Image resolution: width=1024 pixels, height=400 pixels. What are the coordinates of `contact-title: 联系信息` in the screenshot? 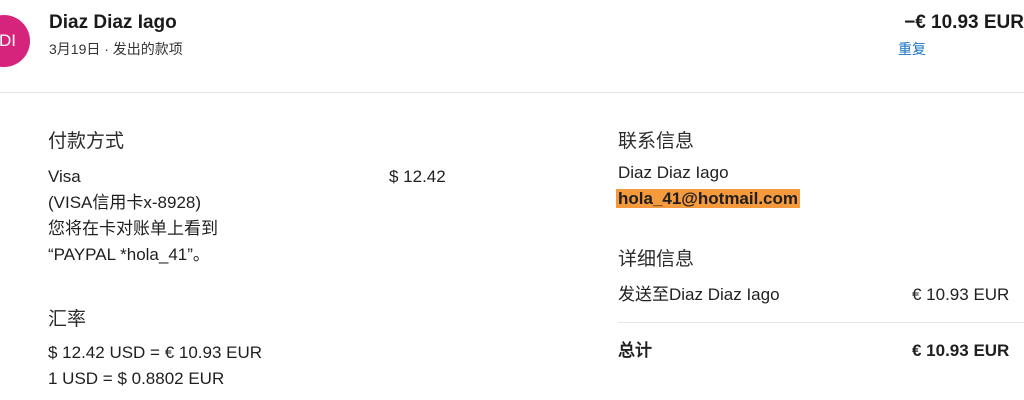 It's located at (656, 141).